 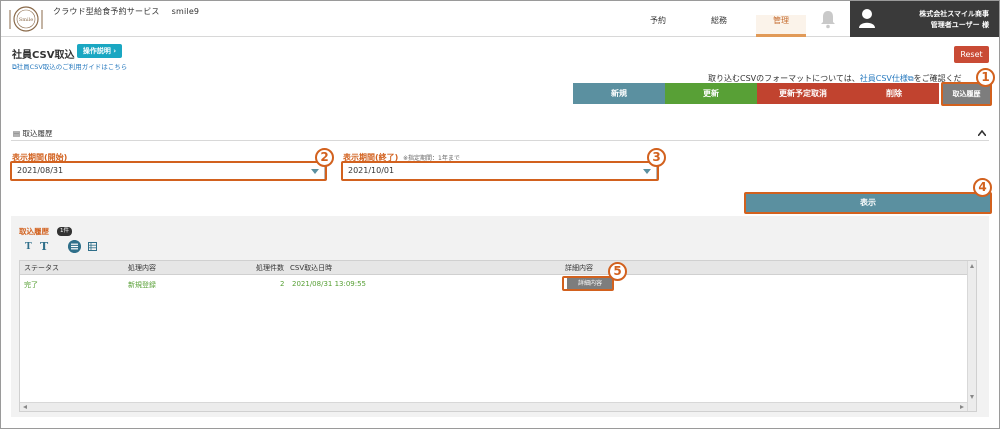 What do you see at coordinates (619, 93) in the screenshot?
I see `new-button: 新規` at bounding box center [619, 93].